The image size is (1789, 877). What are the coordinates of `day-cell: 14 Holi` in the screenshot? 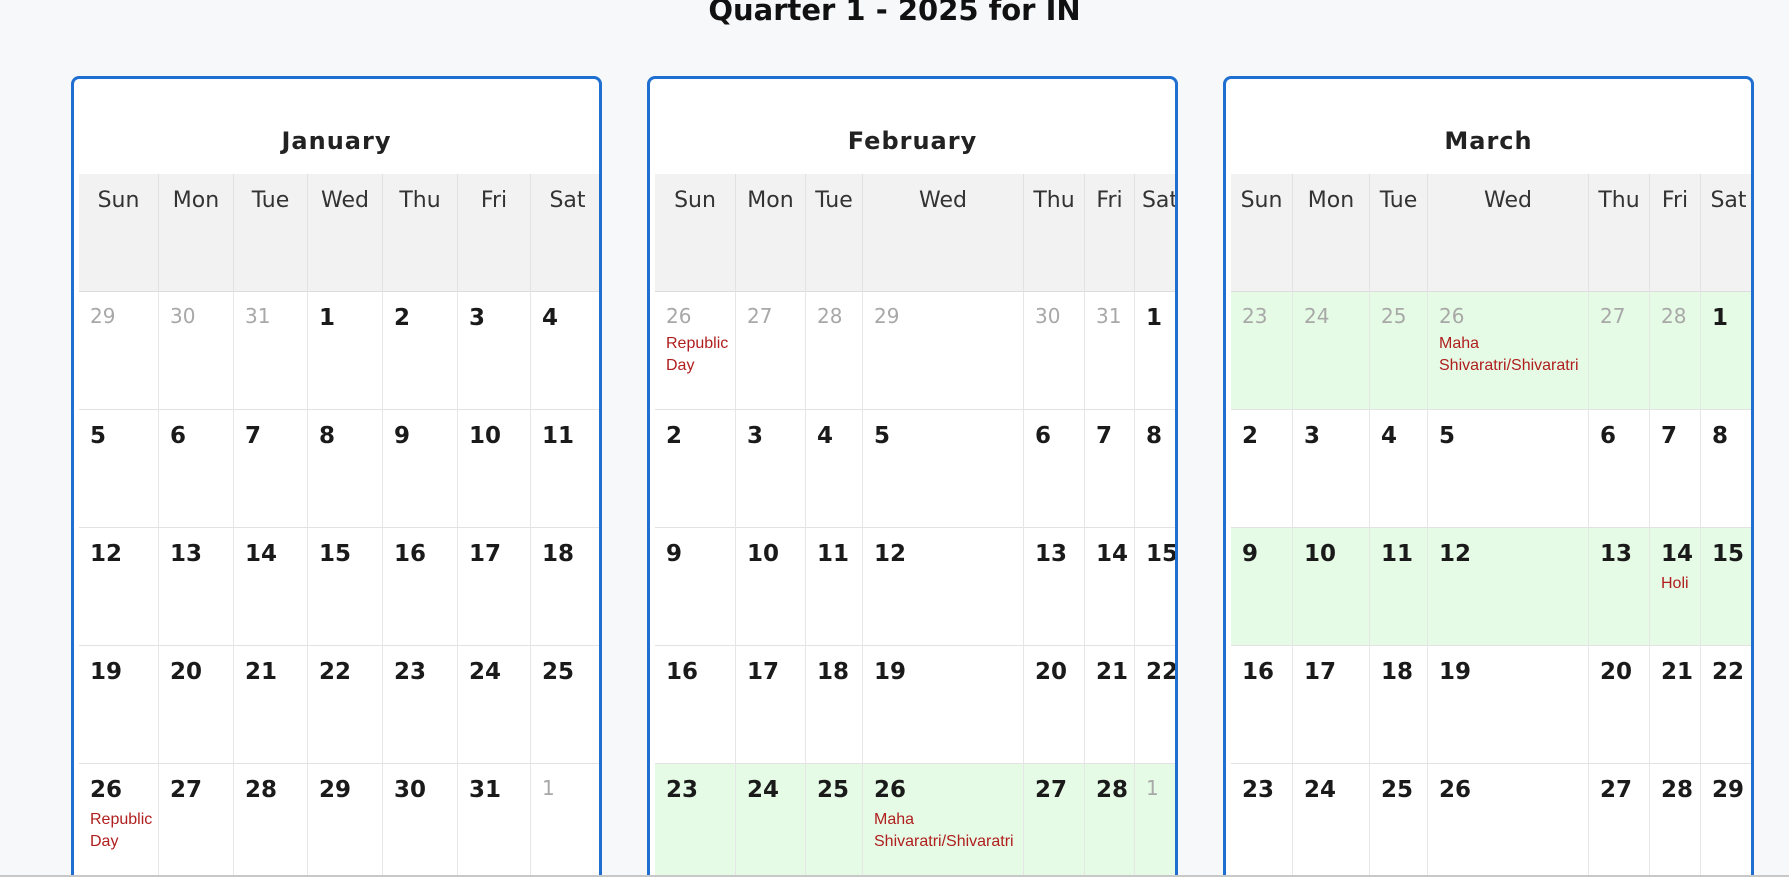 It's located at (1675, 587).